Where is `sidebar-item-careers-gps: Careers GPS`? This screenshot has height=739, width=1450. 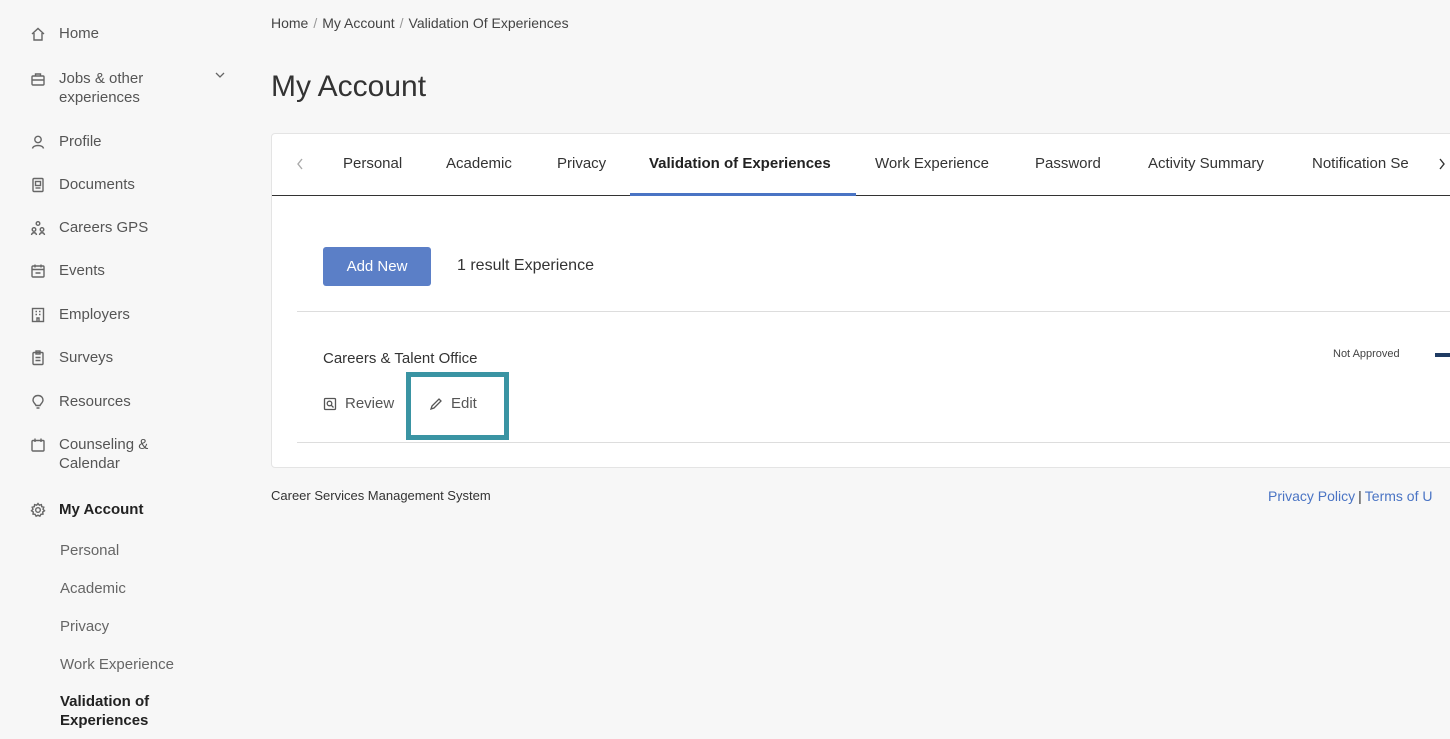 sidebar-item-careers-gps: Careers GPS is located at coordinates (89, 227).